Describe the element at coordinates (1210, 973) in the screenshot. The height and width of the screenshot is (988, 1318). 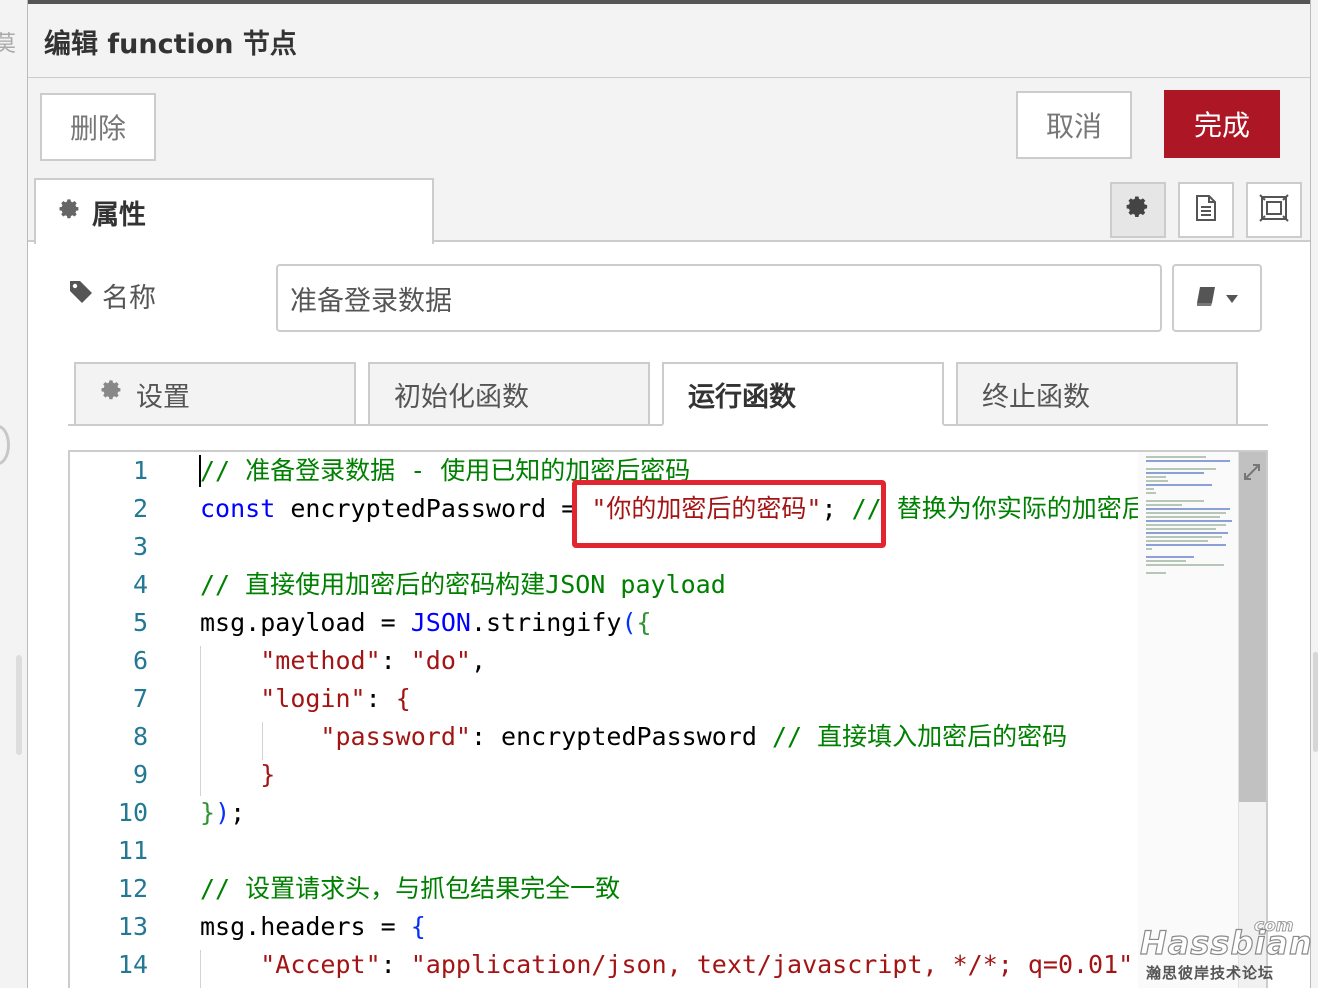
I see `watermark-subtitle: 瀚思彼岸技术论坛` at that location.